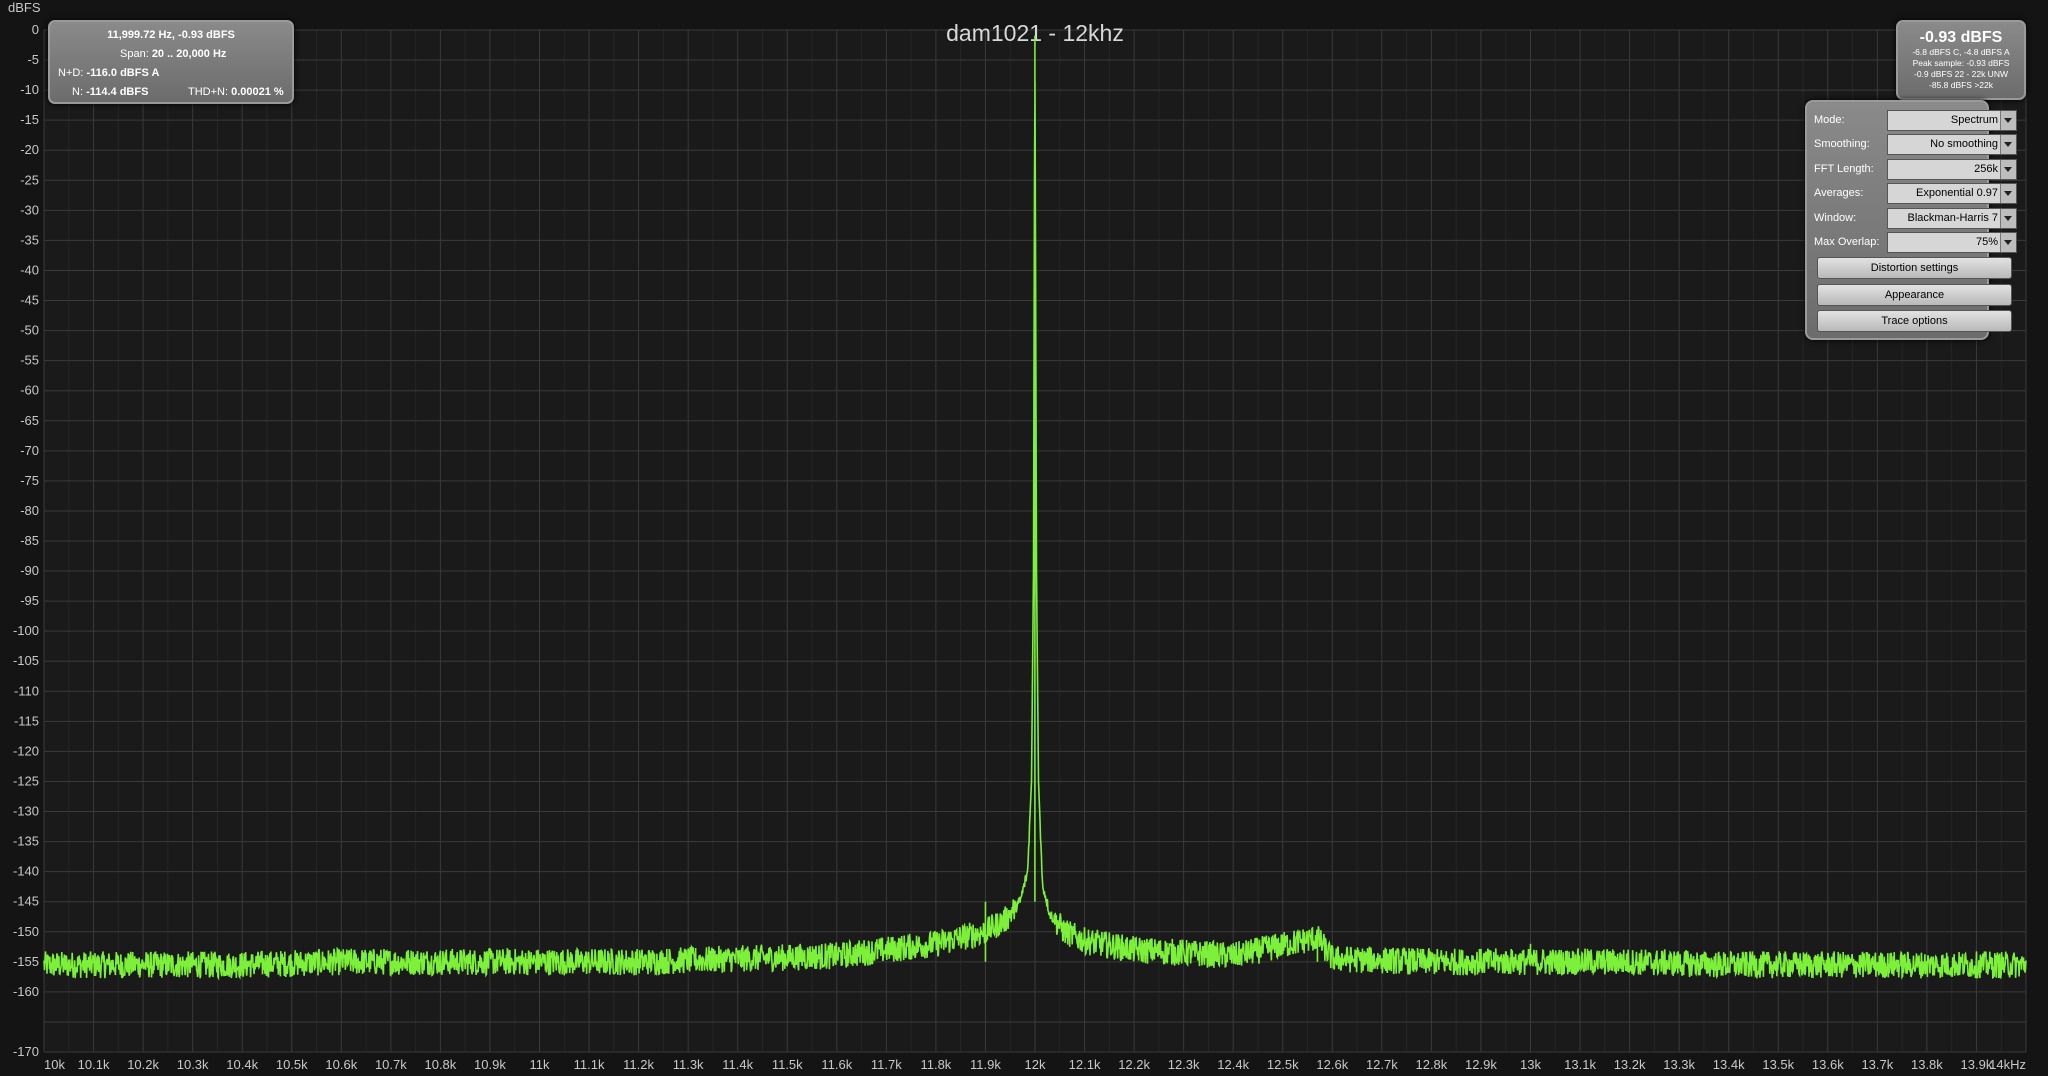 This screenshot has height=1076, width=2048. I want to click on peak-sample: Peak sample: -0.93 dBFS, so click(1961, 63).